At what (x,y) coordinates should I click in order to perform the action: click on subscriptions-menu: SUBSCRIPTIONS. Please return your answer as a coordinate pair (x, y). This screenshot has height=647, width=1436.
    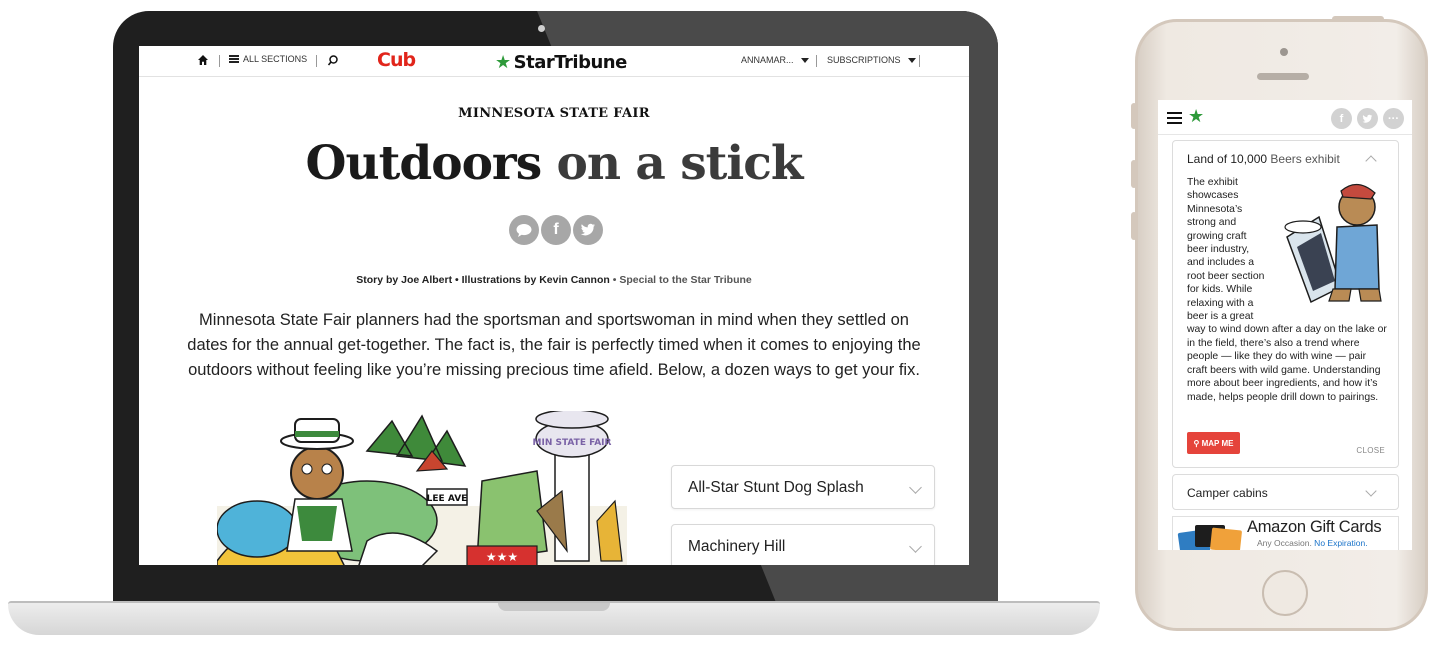
    Looking at the image, I should click on (871, 60).